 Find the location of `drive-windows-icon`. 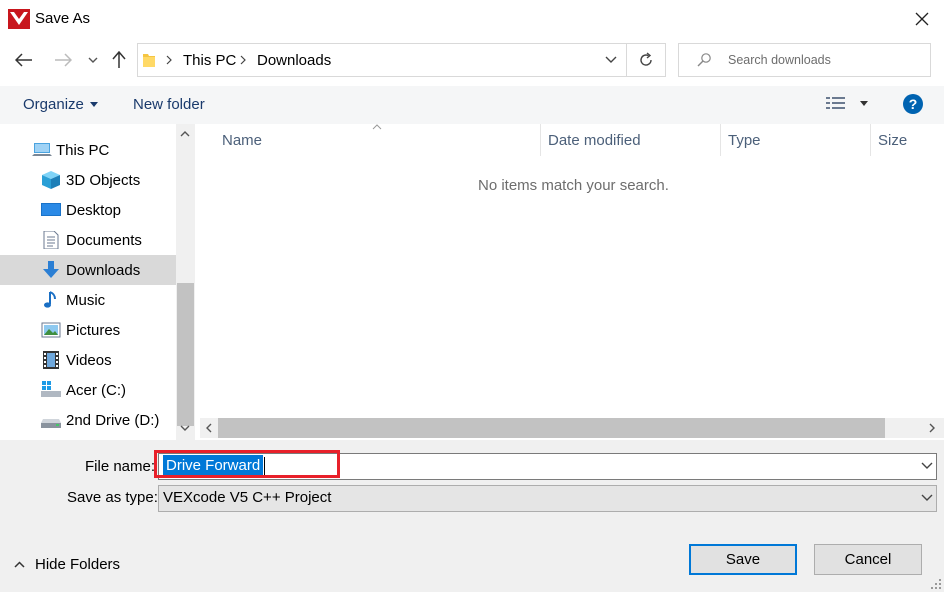

drive-windows-icon is located at coordinates (51, 389).